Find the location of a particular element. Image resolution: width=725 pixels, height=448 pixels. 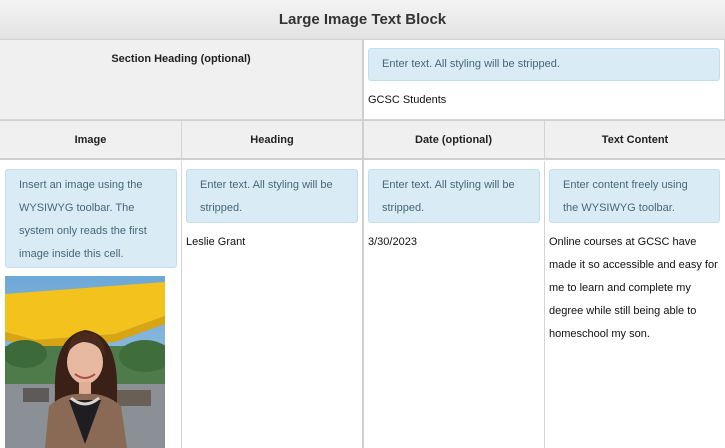

photo-illustration is located at coordinates (85, 362).